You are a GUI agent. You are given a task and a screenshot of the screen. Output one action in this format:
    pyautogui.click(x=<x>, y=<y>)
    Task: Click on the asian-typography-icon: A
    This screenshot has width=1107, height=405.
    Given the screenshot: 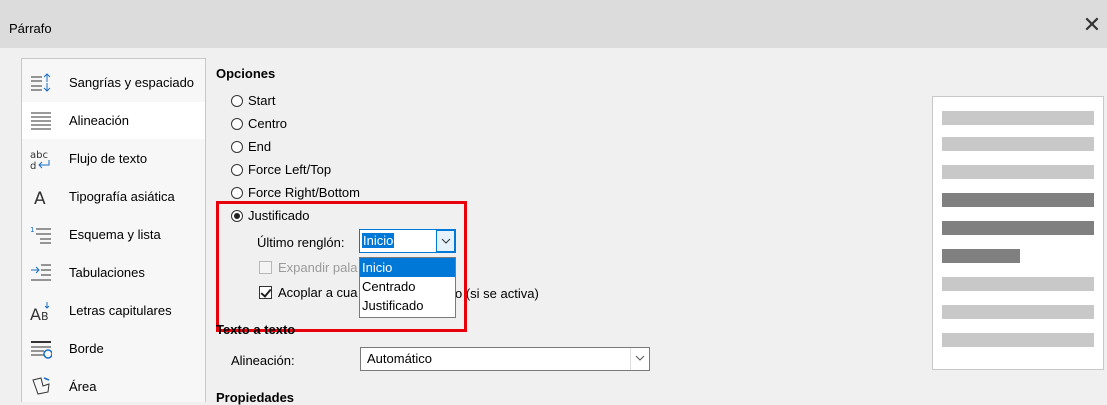 What is the action you would take?
    pyautogui.click(x=40, y=198)
    